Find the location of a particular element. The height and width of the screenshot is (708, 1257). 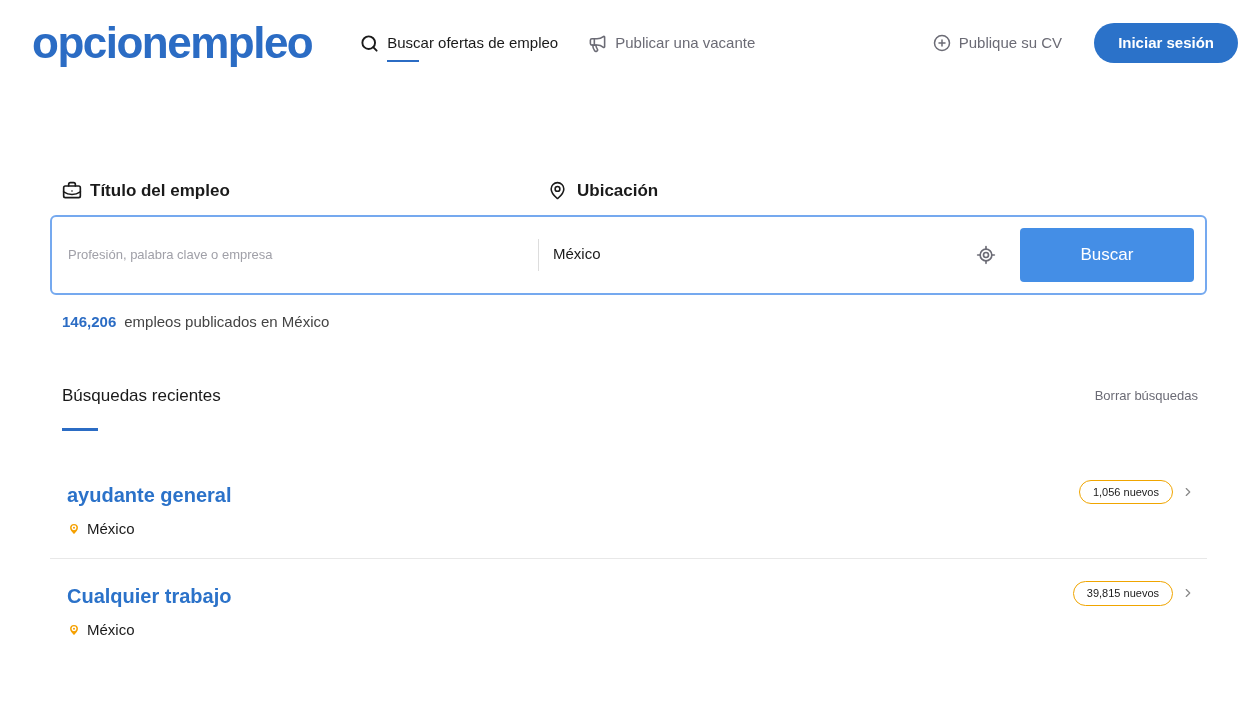

recent-searches-heading: Búsquedas recientes is located at coordinates (141, 396).